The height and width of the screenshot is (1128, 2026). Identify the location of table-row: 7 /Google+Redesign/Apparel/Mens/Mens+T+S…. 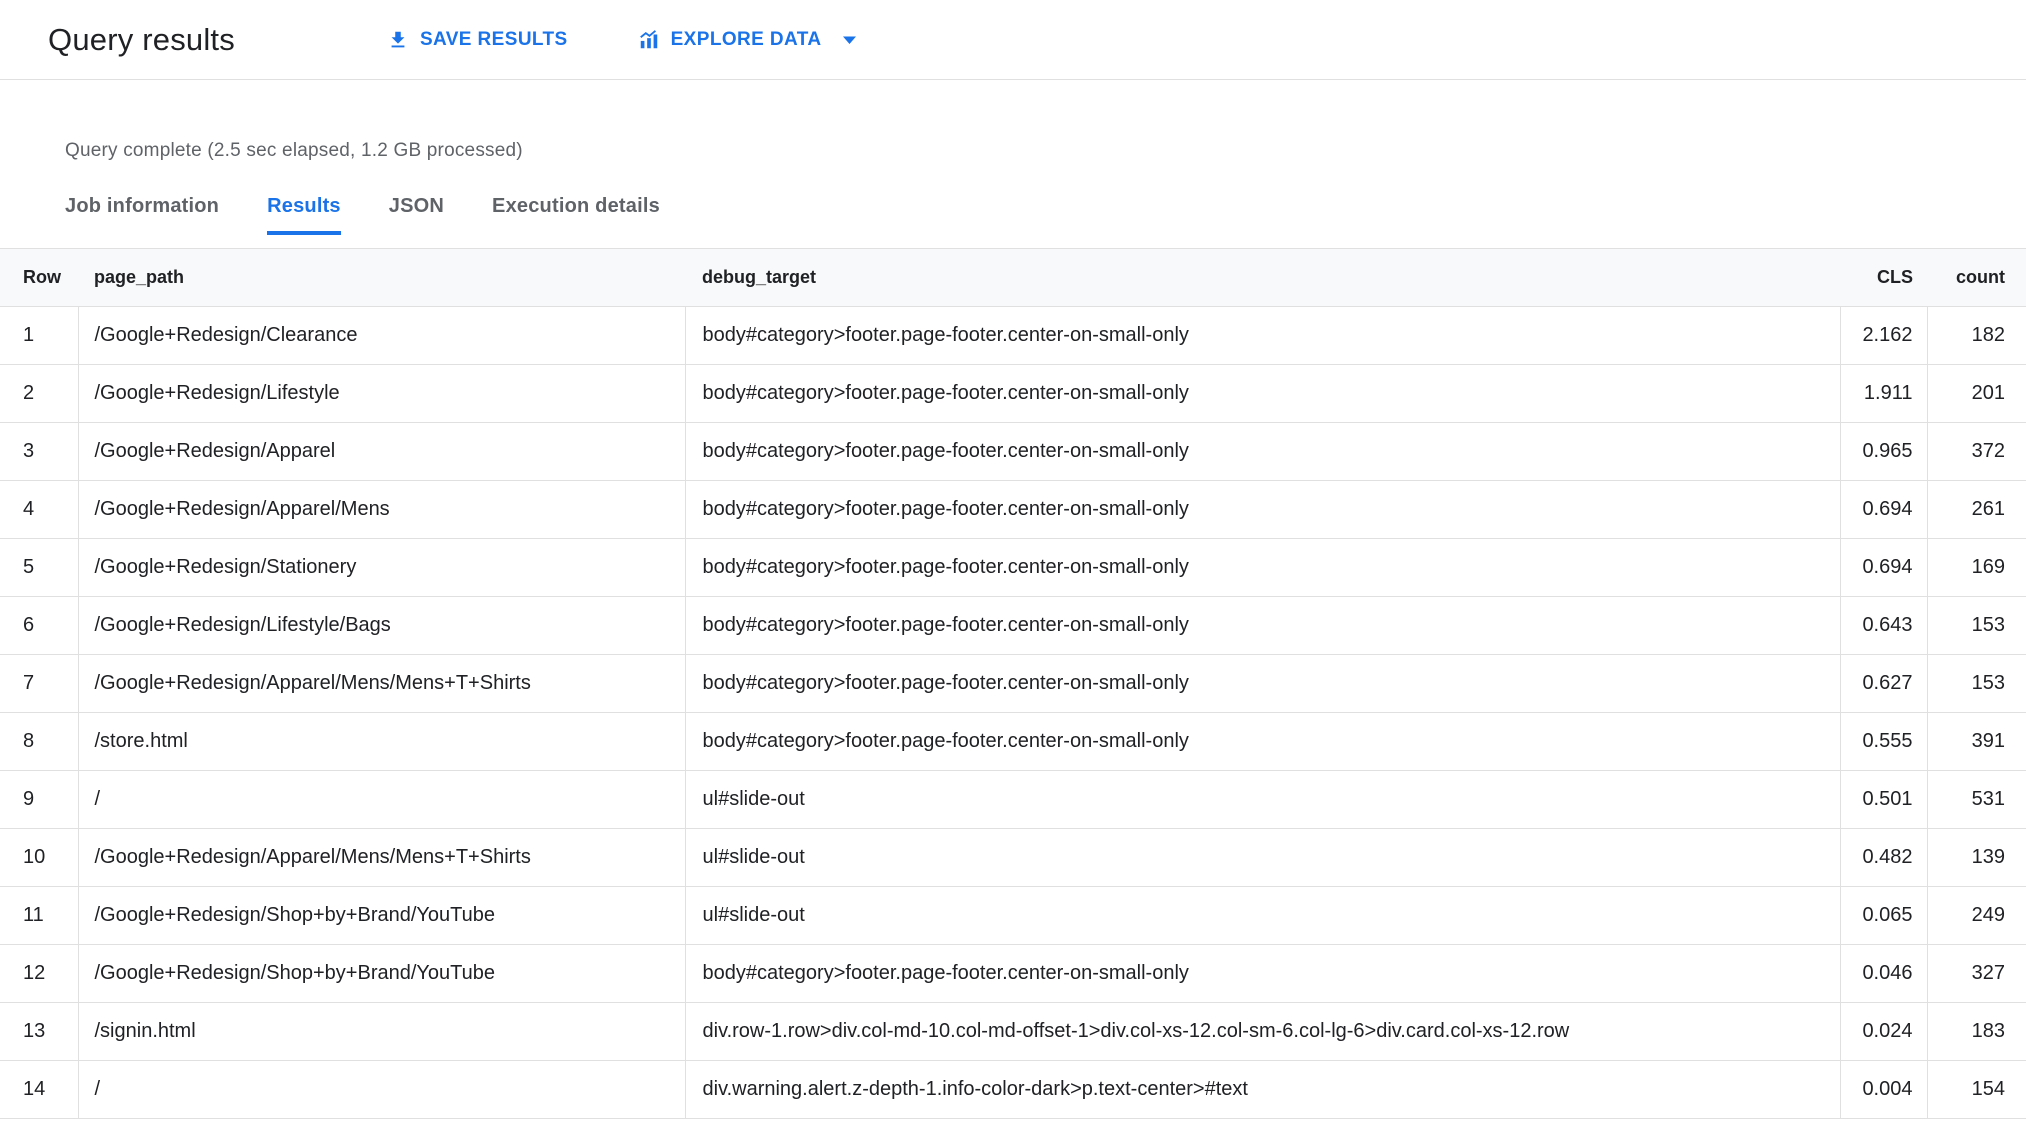
(1013, 683).